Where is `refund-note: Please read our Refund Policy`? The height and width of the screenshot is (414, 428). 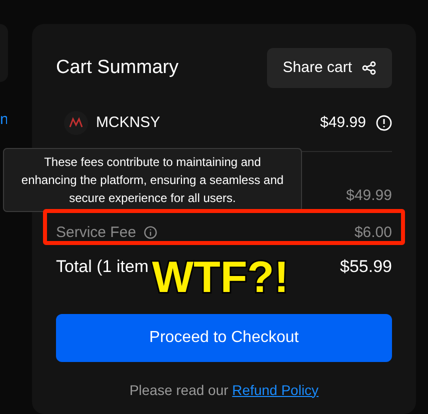 refund-note: Please read our Refund Policy is located at coordinates (224, 390).